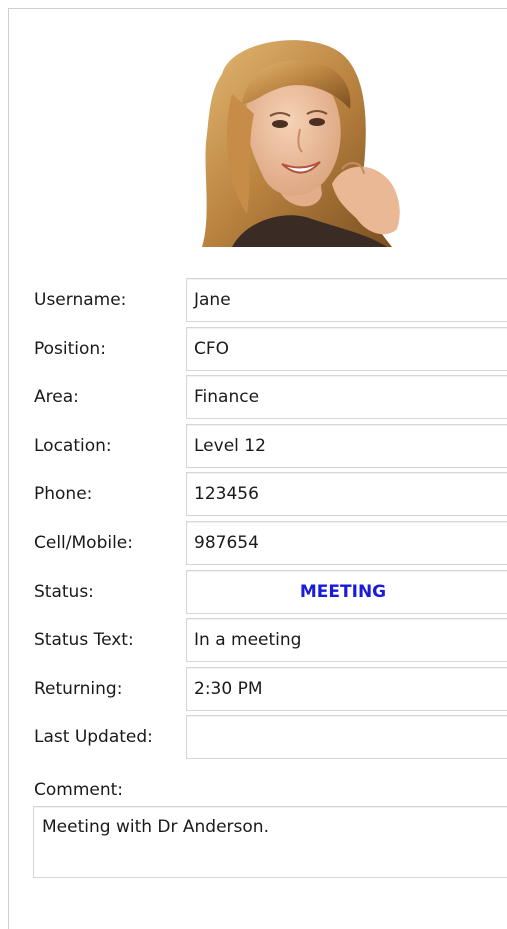 This screenshot has width=507, height=929. What do you see at coordinates (346, 592) in the screenshot?
I see `status-field: MEETING` at bounding box center [346, 592].